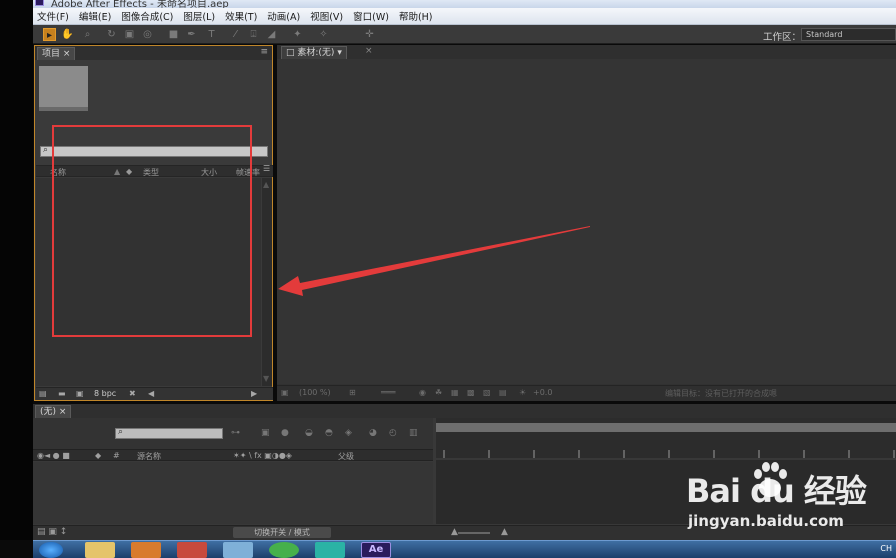 The image size is (896, 558). Describe the element at coordinates (346, 456) in the screenshot. I see `parent-header: 父级` at that location.